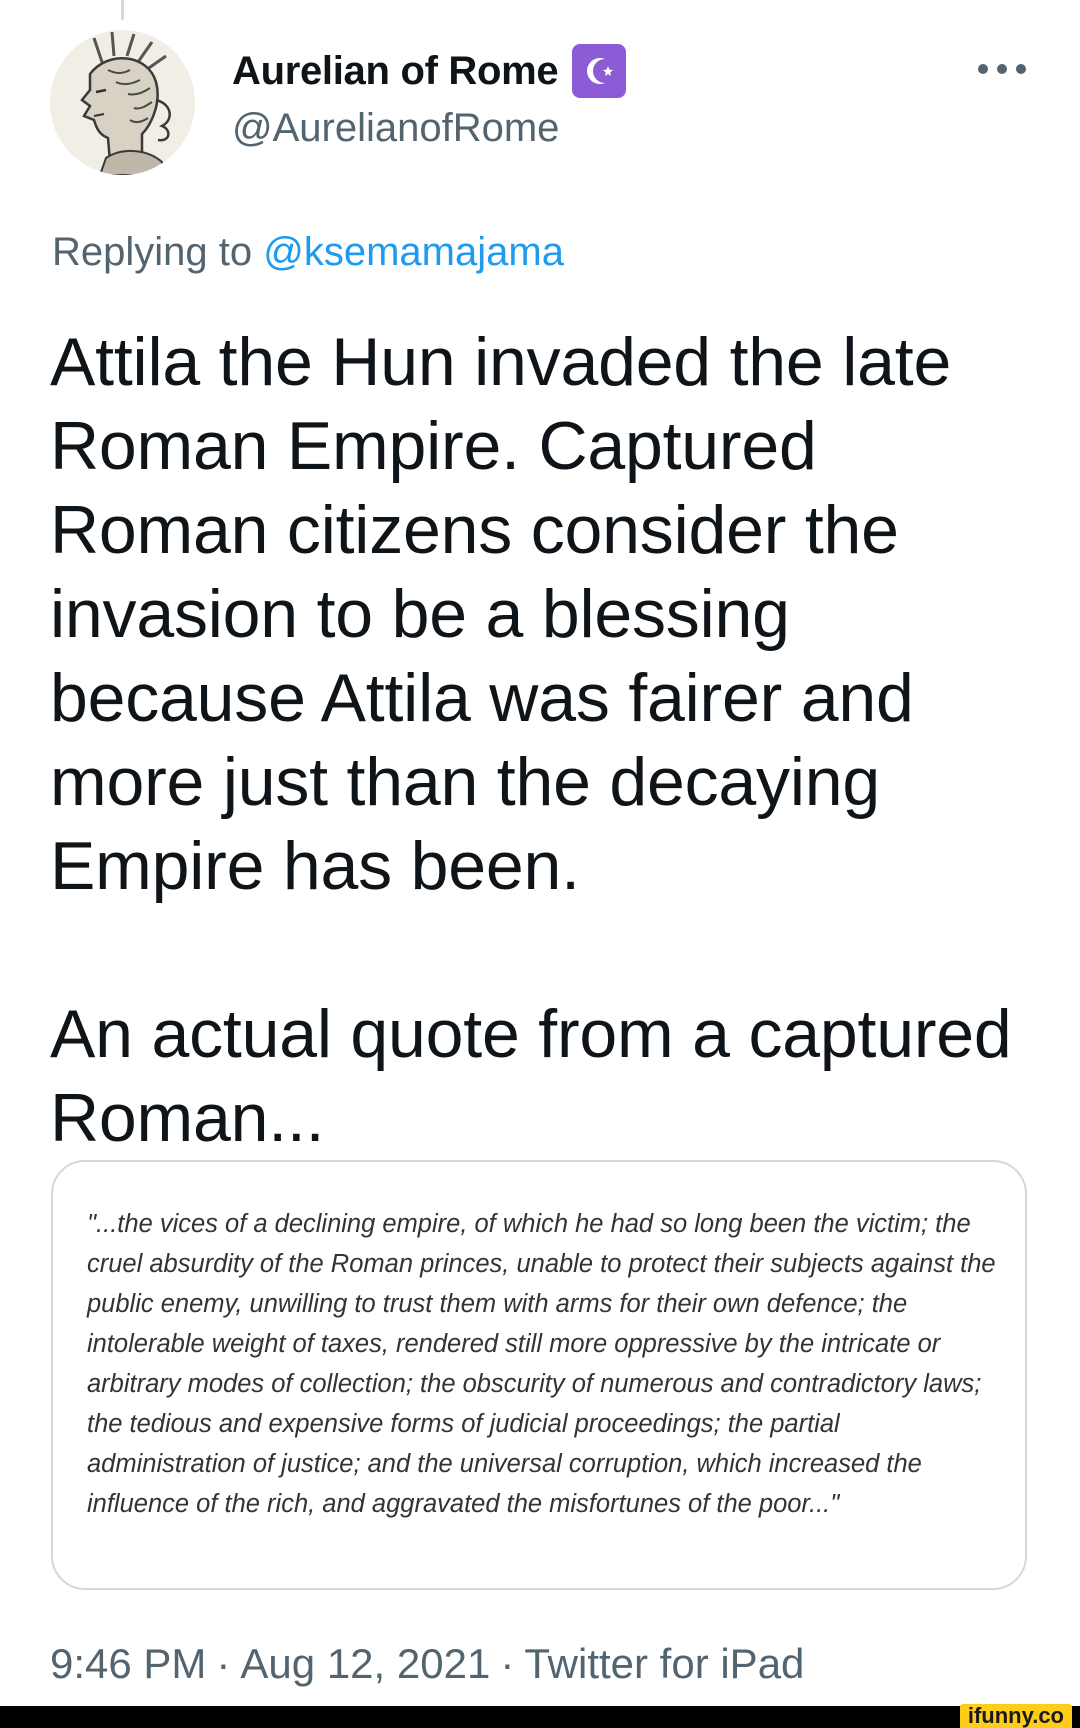  I want to click on replying-to-line: Replying to @ksemamajama, so click(308, 252).